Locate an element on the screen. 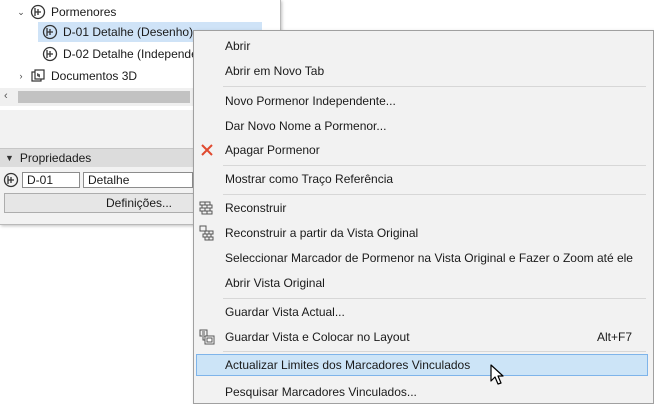  menu-item-rebuild-from-source: Reconstruir a partir da Vista Original is located at coordinates (422, 233).